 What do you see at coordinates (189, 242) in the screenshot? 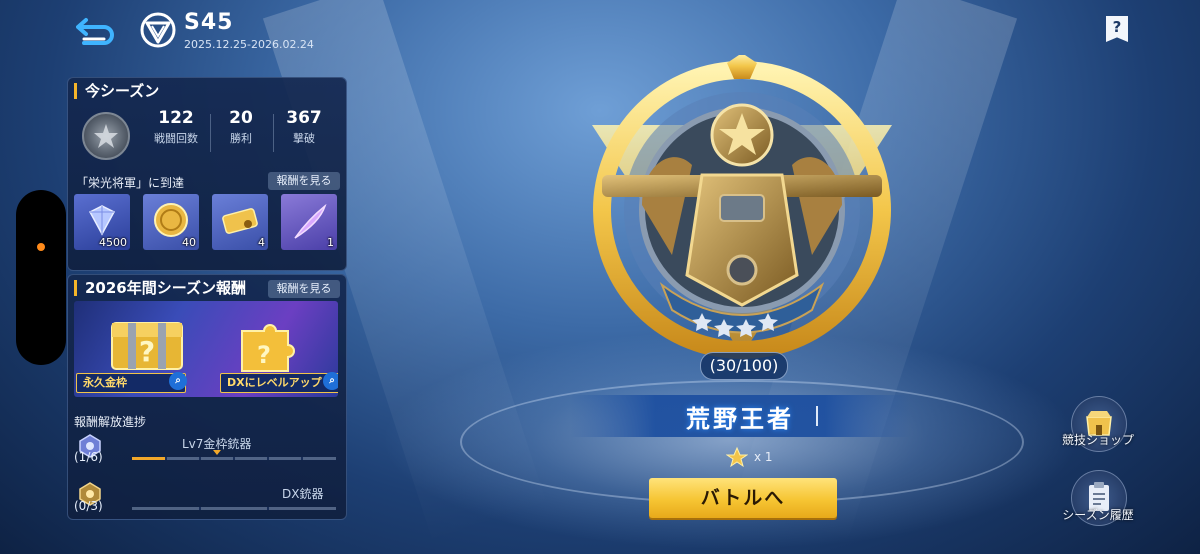
I see `reward-count: 40` at bounding box center [189, 242].